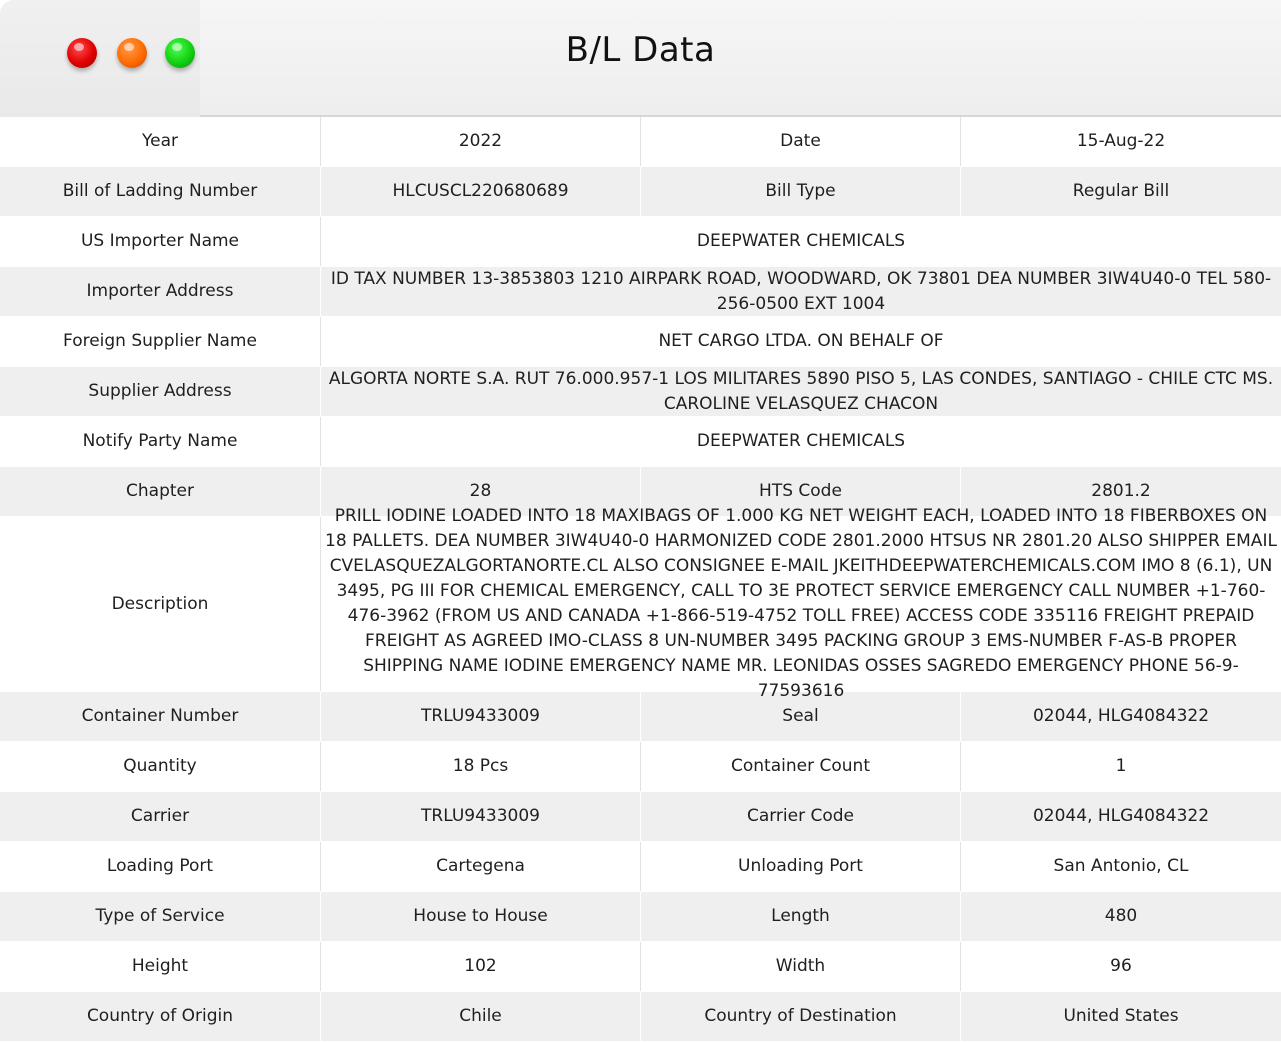  I want to click on container-number-label: Container Number, so click(160, 716).